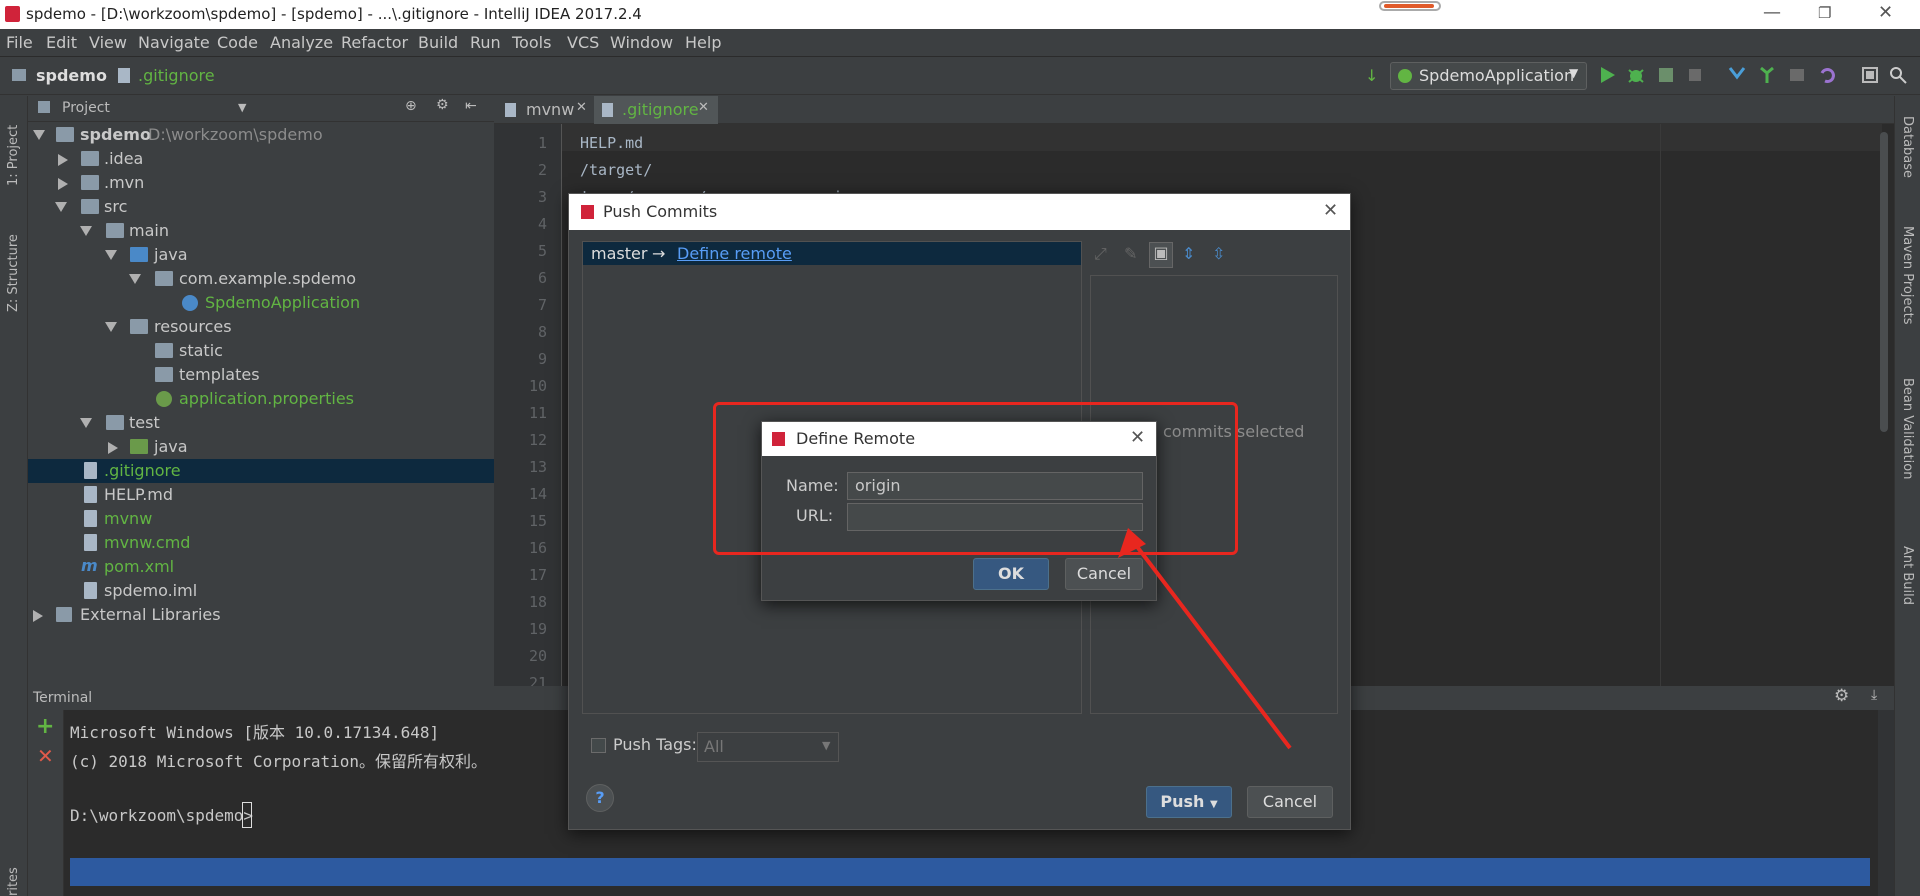 Image resolution: width=1920 pixels, height=896 pixels. Describe the element at coordinates (485, 42) in the screenshot. I see `menu-run: Run` at that location.